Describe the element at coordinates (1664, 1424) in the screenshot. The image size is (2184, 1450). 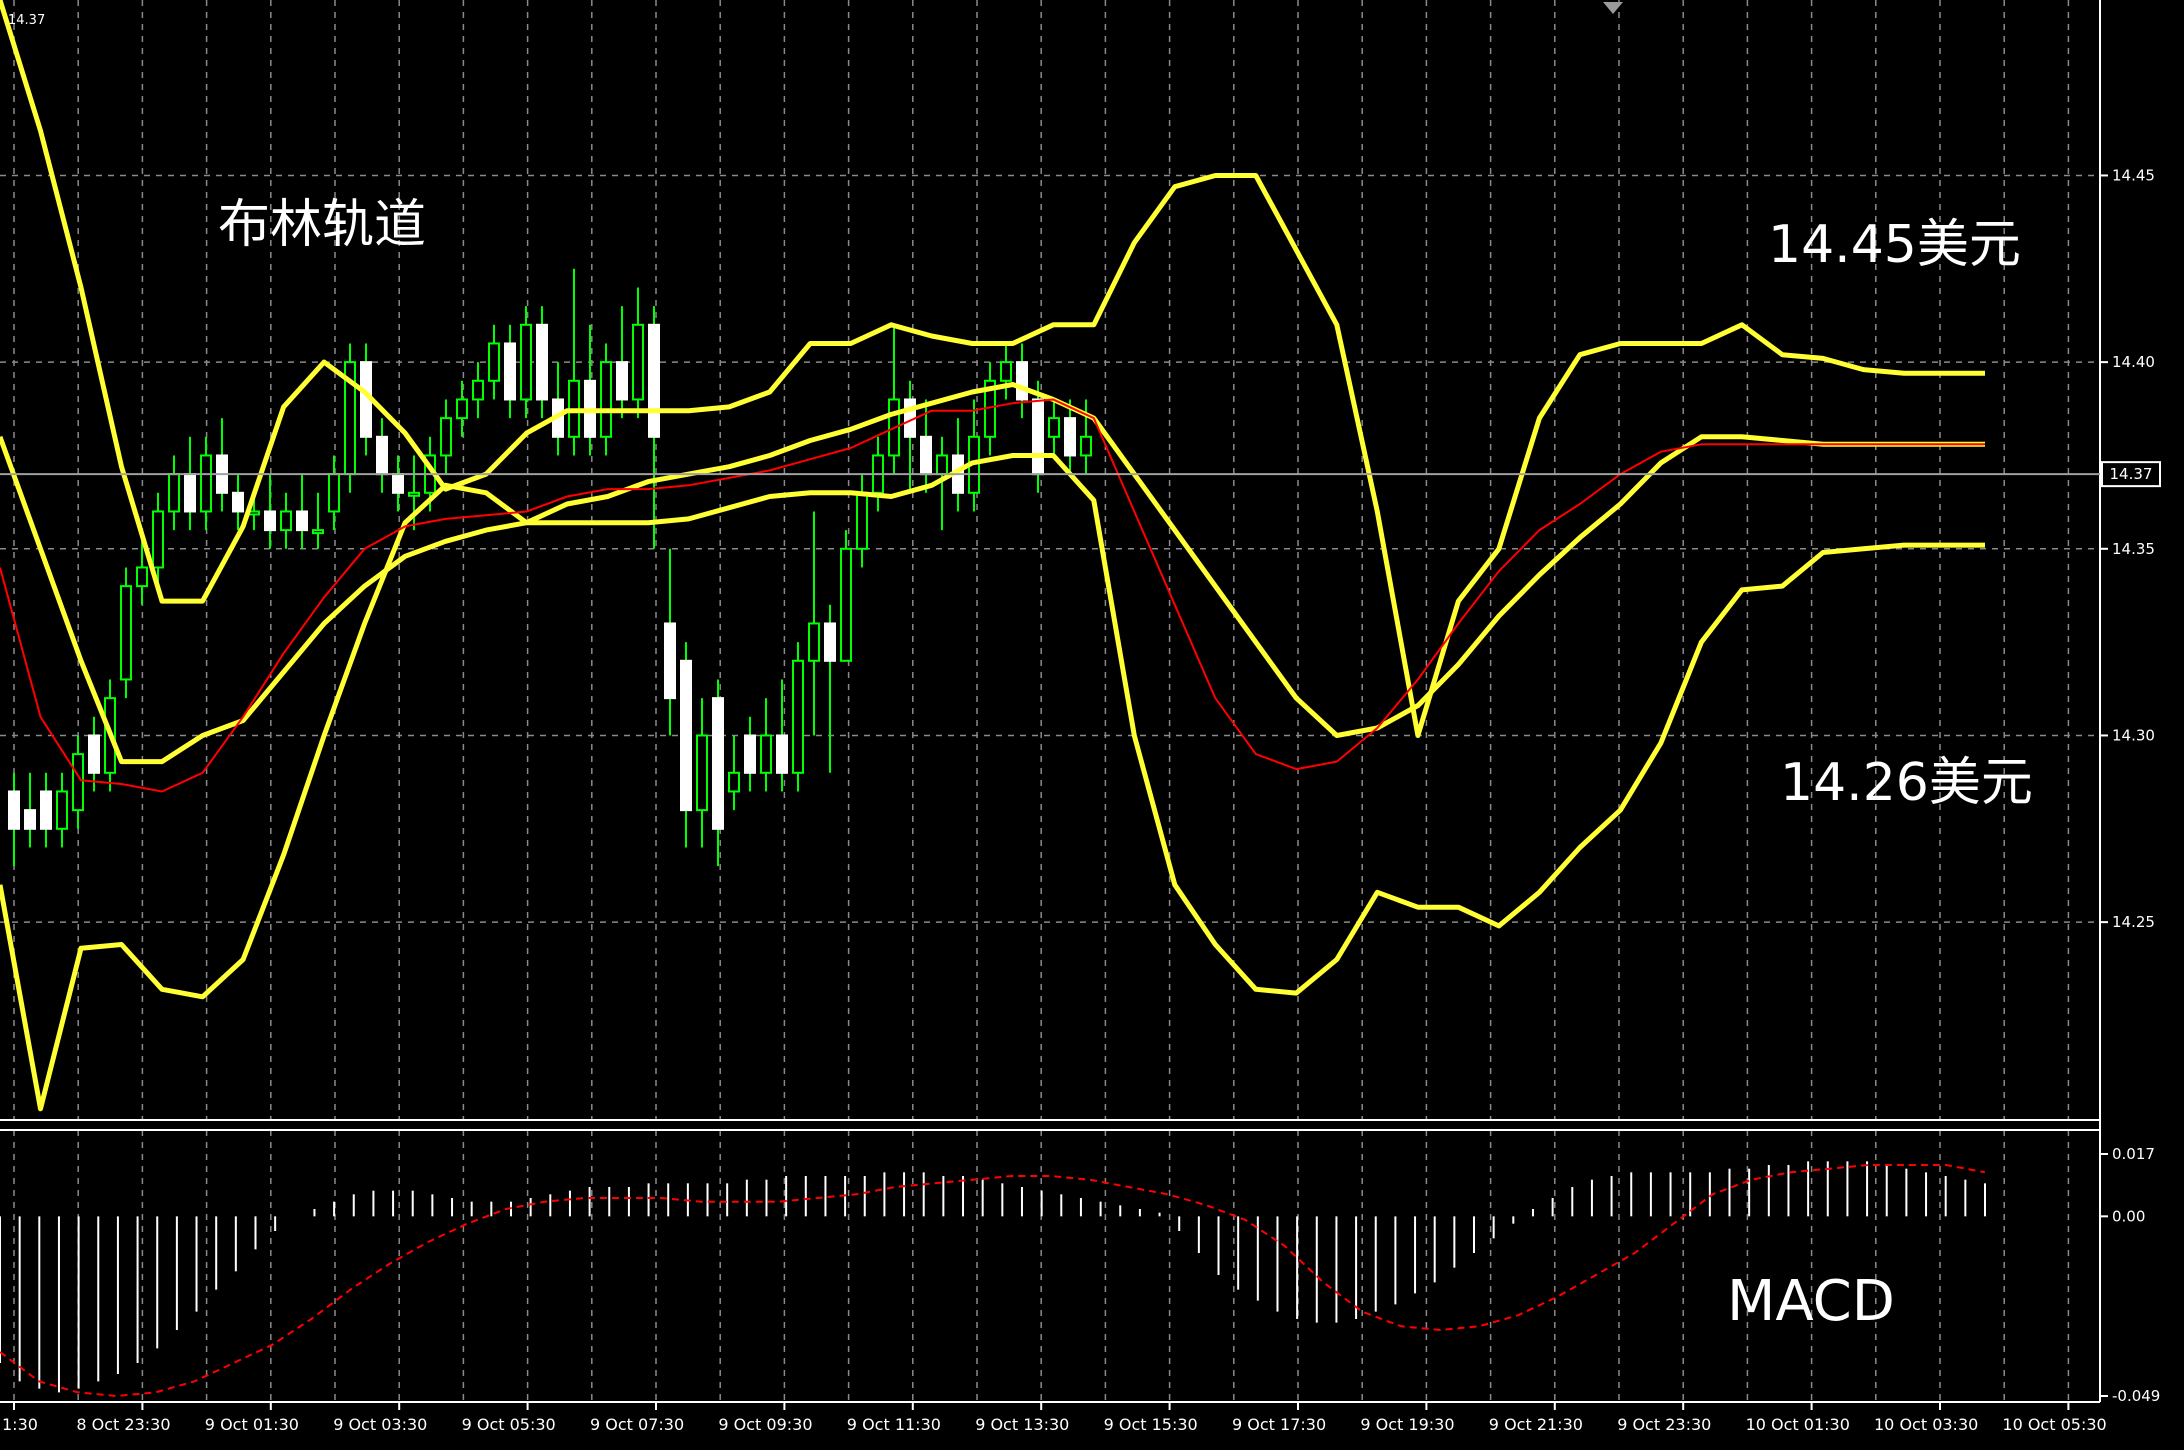
I see `x-tick-label: 9 Oct 23:30` at that location.